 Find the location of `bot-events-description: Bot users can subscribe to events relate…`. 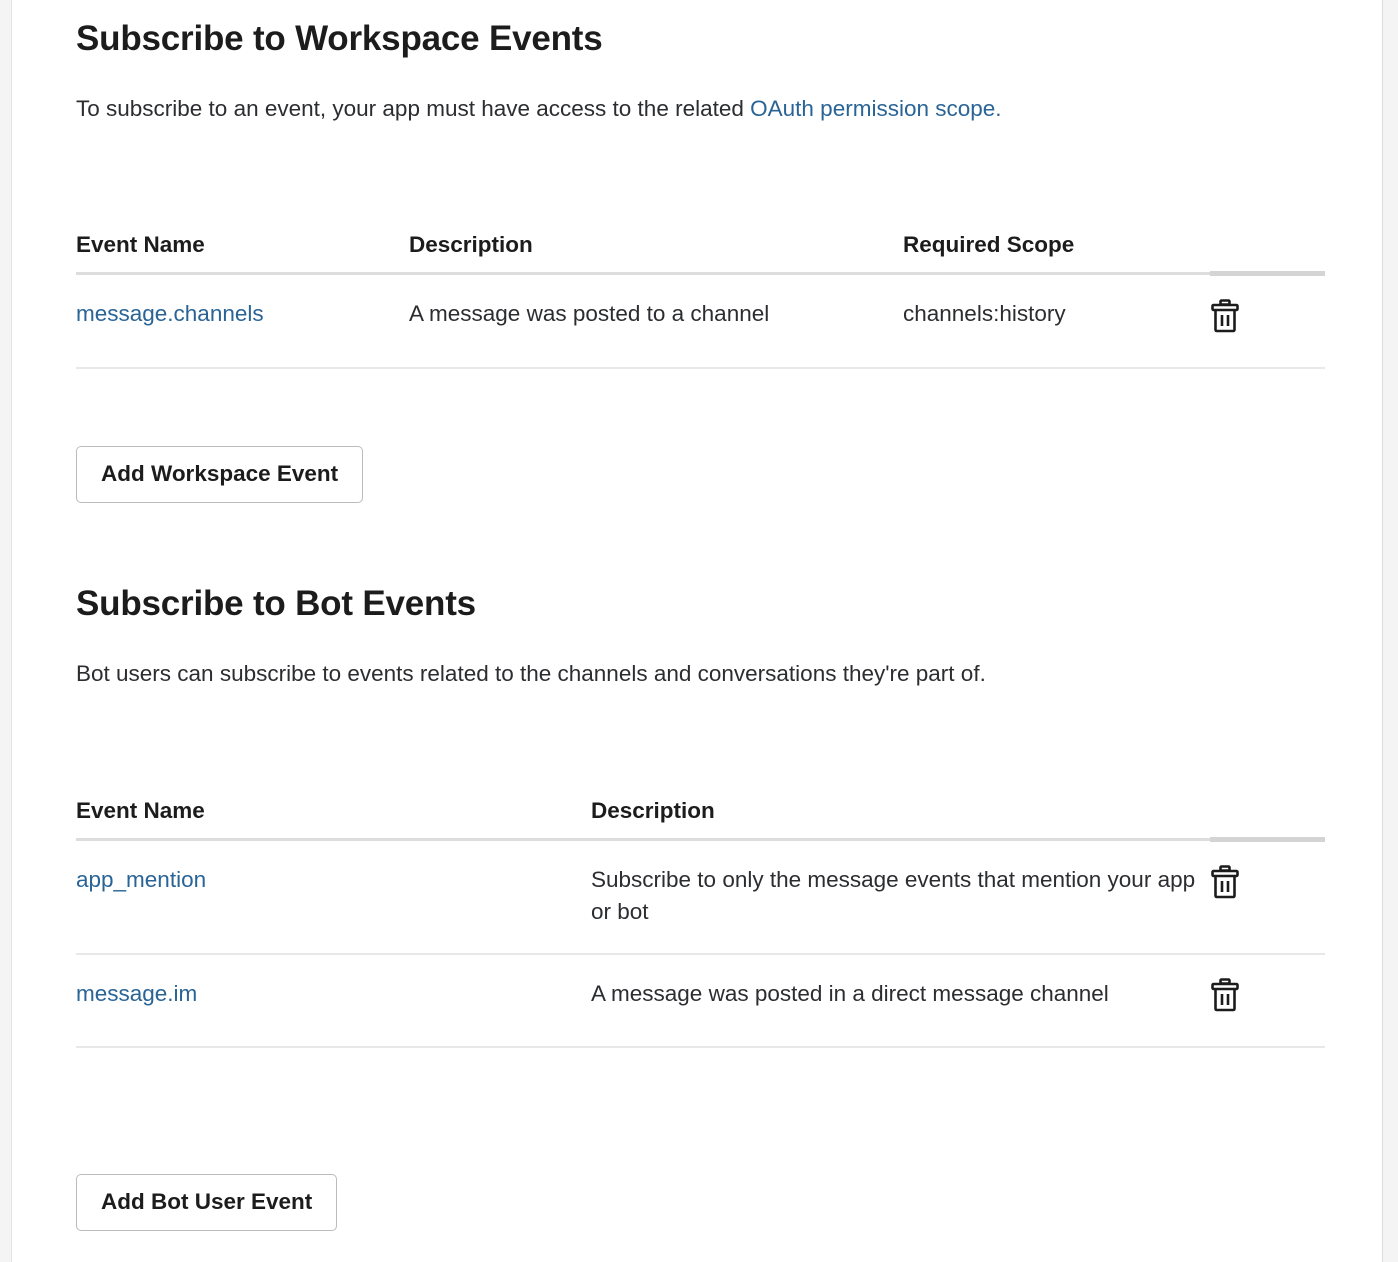

bot-events-description: Bot users can subscribe to events relate… is located at coordinates (531, 673).